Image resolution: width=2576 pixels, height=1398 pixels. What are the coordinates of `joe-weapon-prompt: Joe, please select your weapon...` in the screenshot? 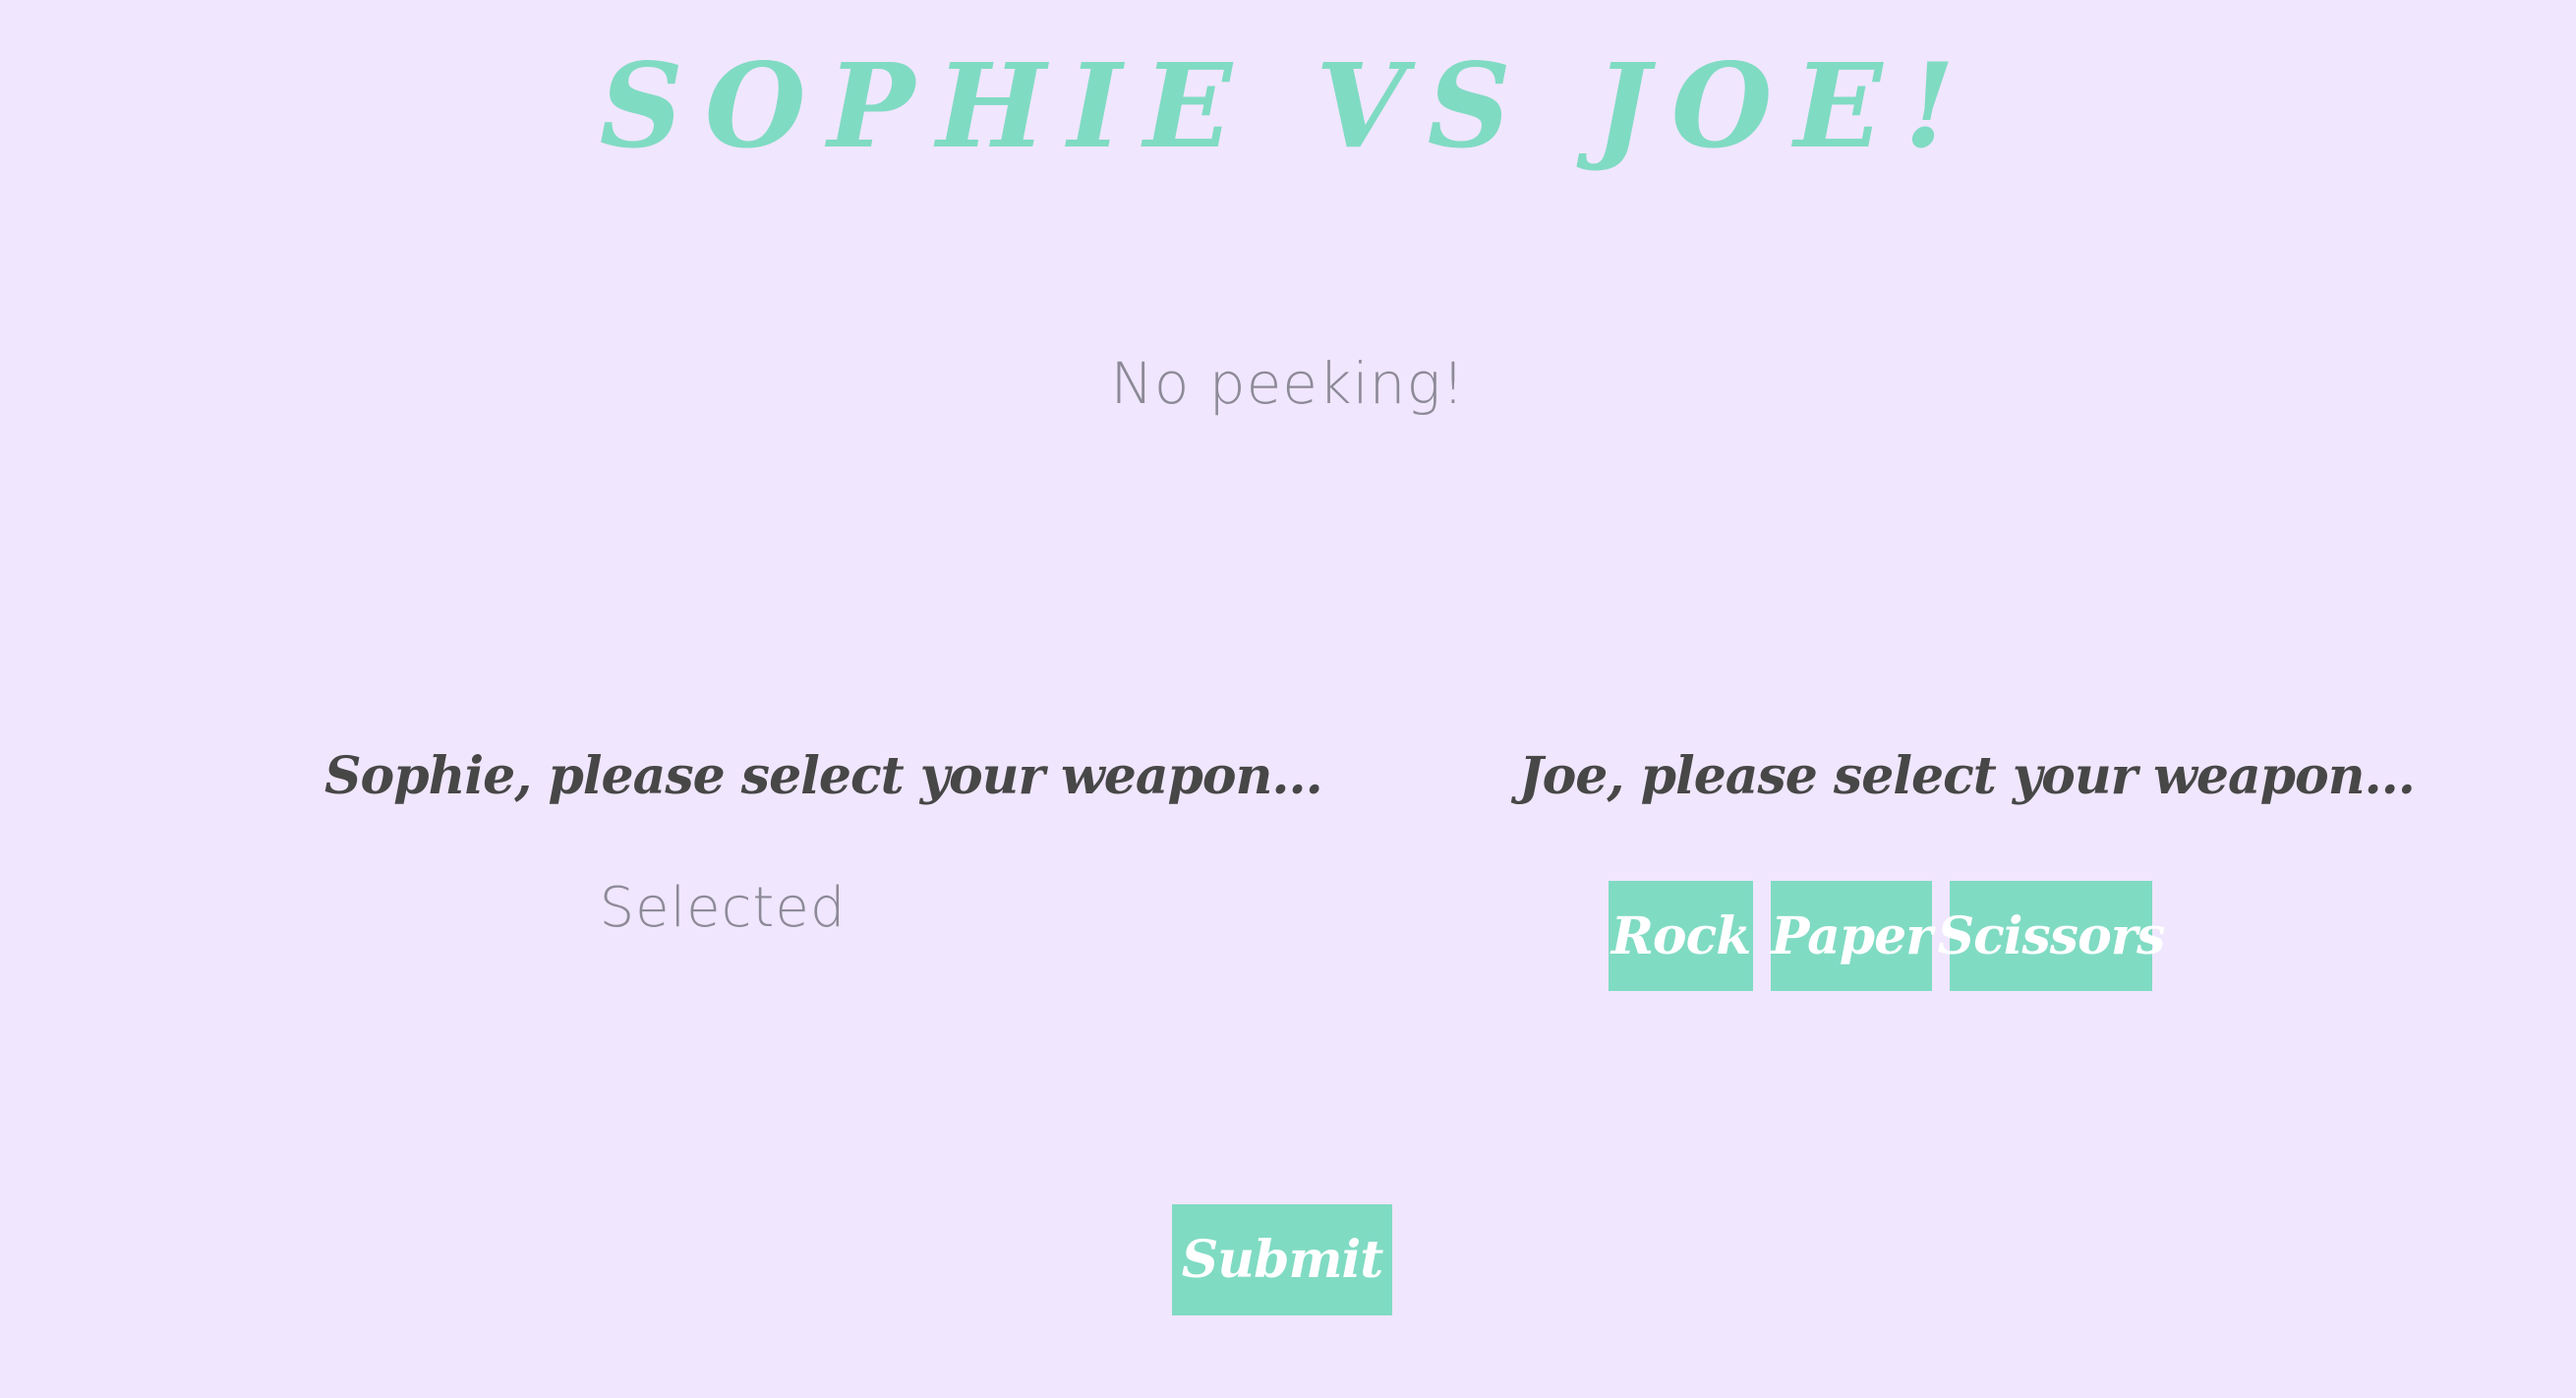 It's located at (1967, 776).